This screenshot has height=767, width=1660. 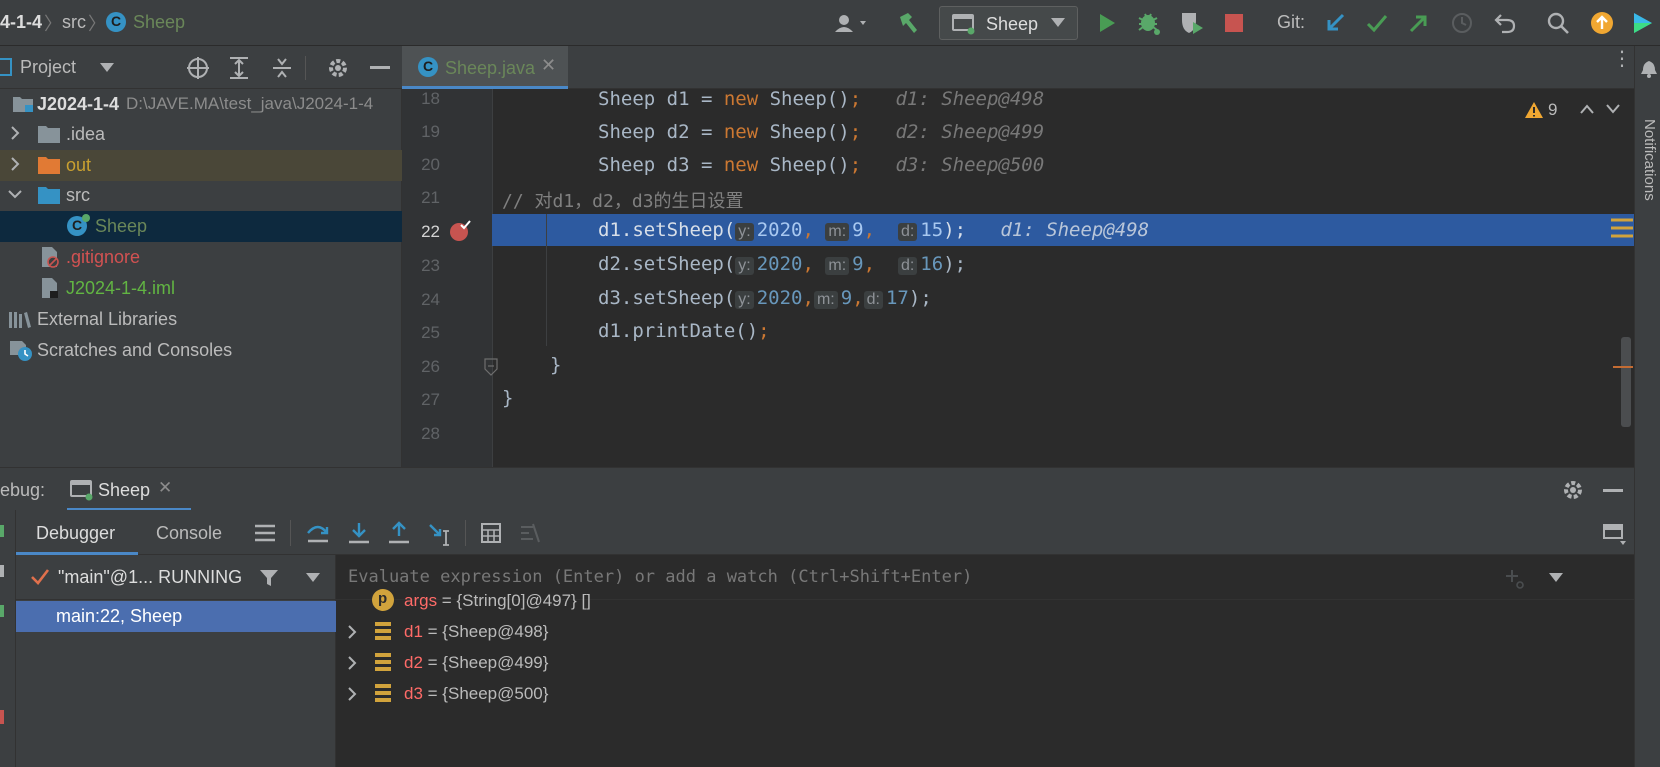 What do you see at coordinates (201, 226) in the screenshot?
I see `tree-item-sheep: C Sheep` at bounding box center [201, 226].